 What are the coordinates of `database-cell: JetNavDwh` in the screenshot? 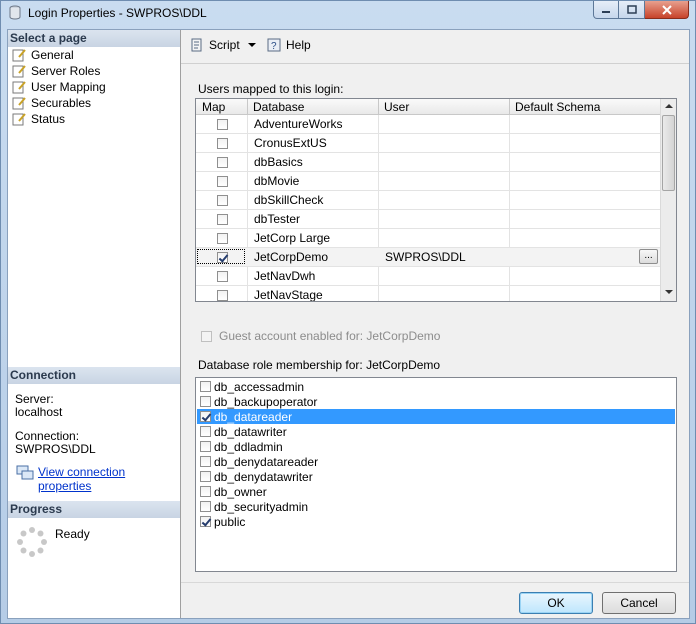 It's located at (285, 276).